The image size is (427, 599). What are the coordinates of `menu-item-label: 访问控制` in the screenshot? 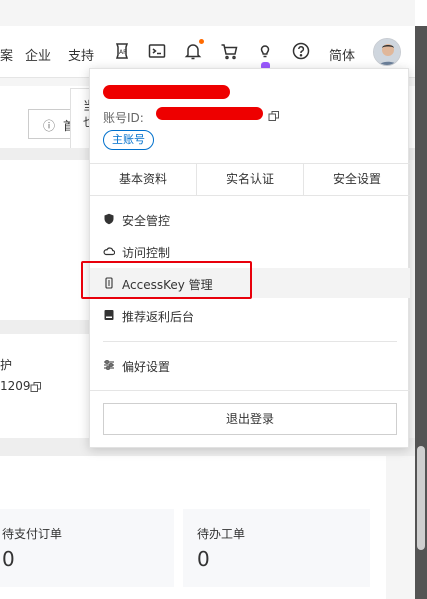 It's located at (146, 253).